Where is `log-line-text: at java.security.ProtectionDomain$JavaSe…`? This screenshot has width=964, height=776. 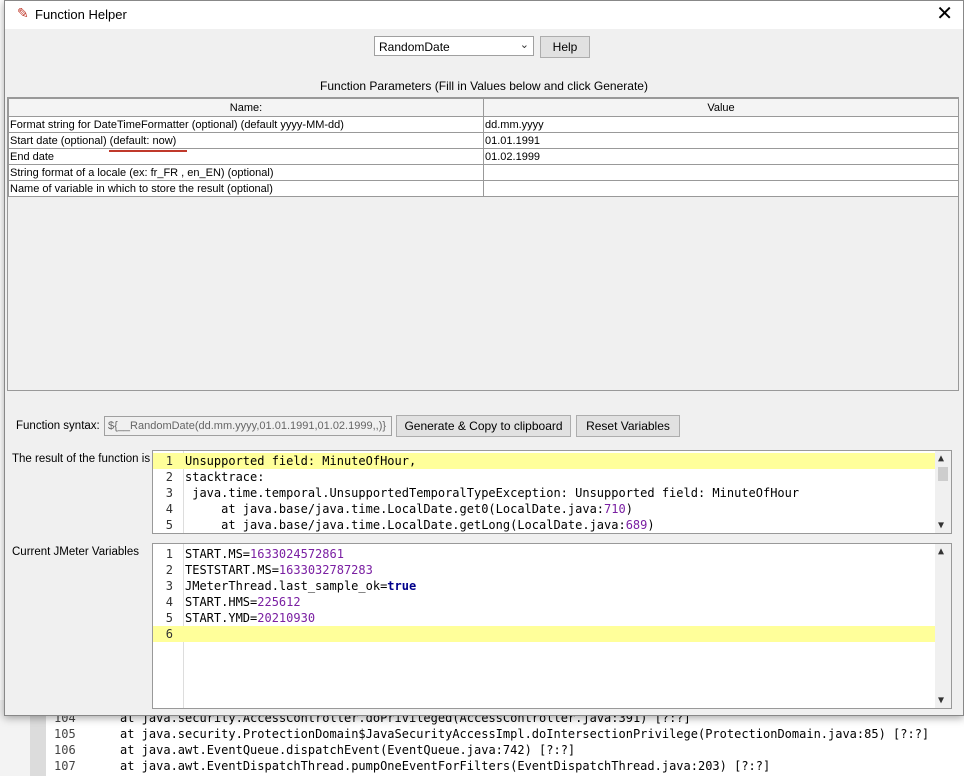 log-line-text: at java.security.ProtectionDomain$JavaSe… is located at coordinates (525, 734).